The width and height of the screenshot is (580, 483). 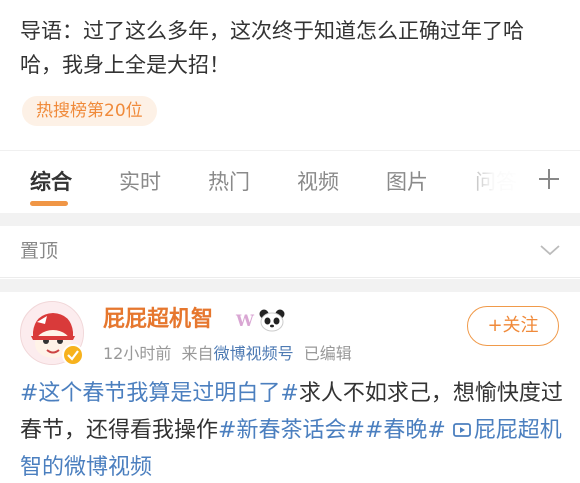 What do you see at coordinates (549, 179) in the screenshot?
I see `plus-icon` at bounding box center [549, 179].